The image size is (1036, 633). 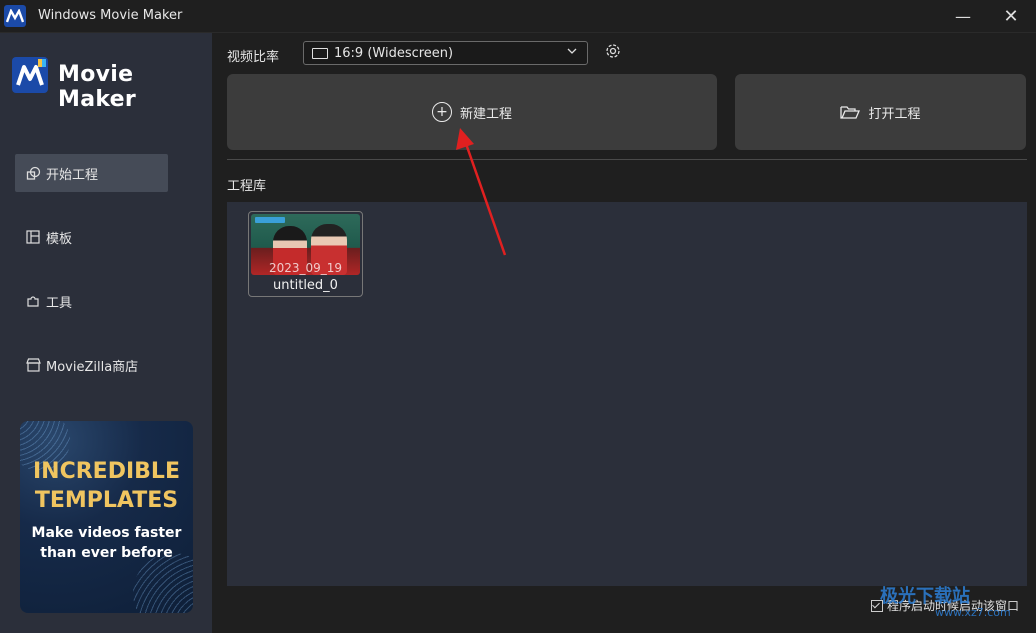 I want to click on watermark: 极光下载站, so click(x=925, y=596).